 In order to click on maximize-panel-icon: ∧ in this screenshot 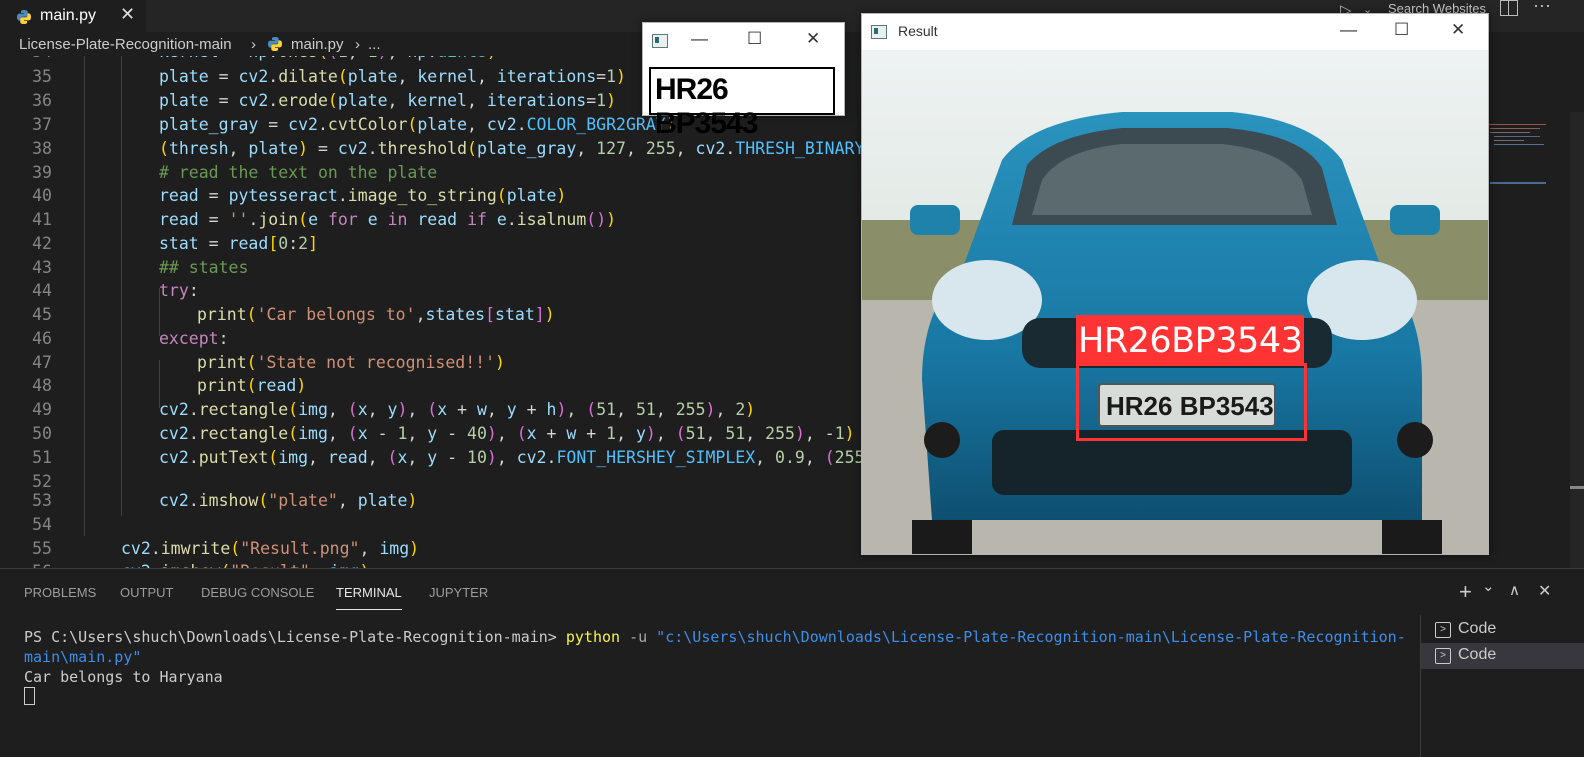, I will do `click(1514, 590)`.